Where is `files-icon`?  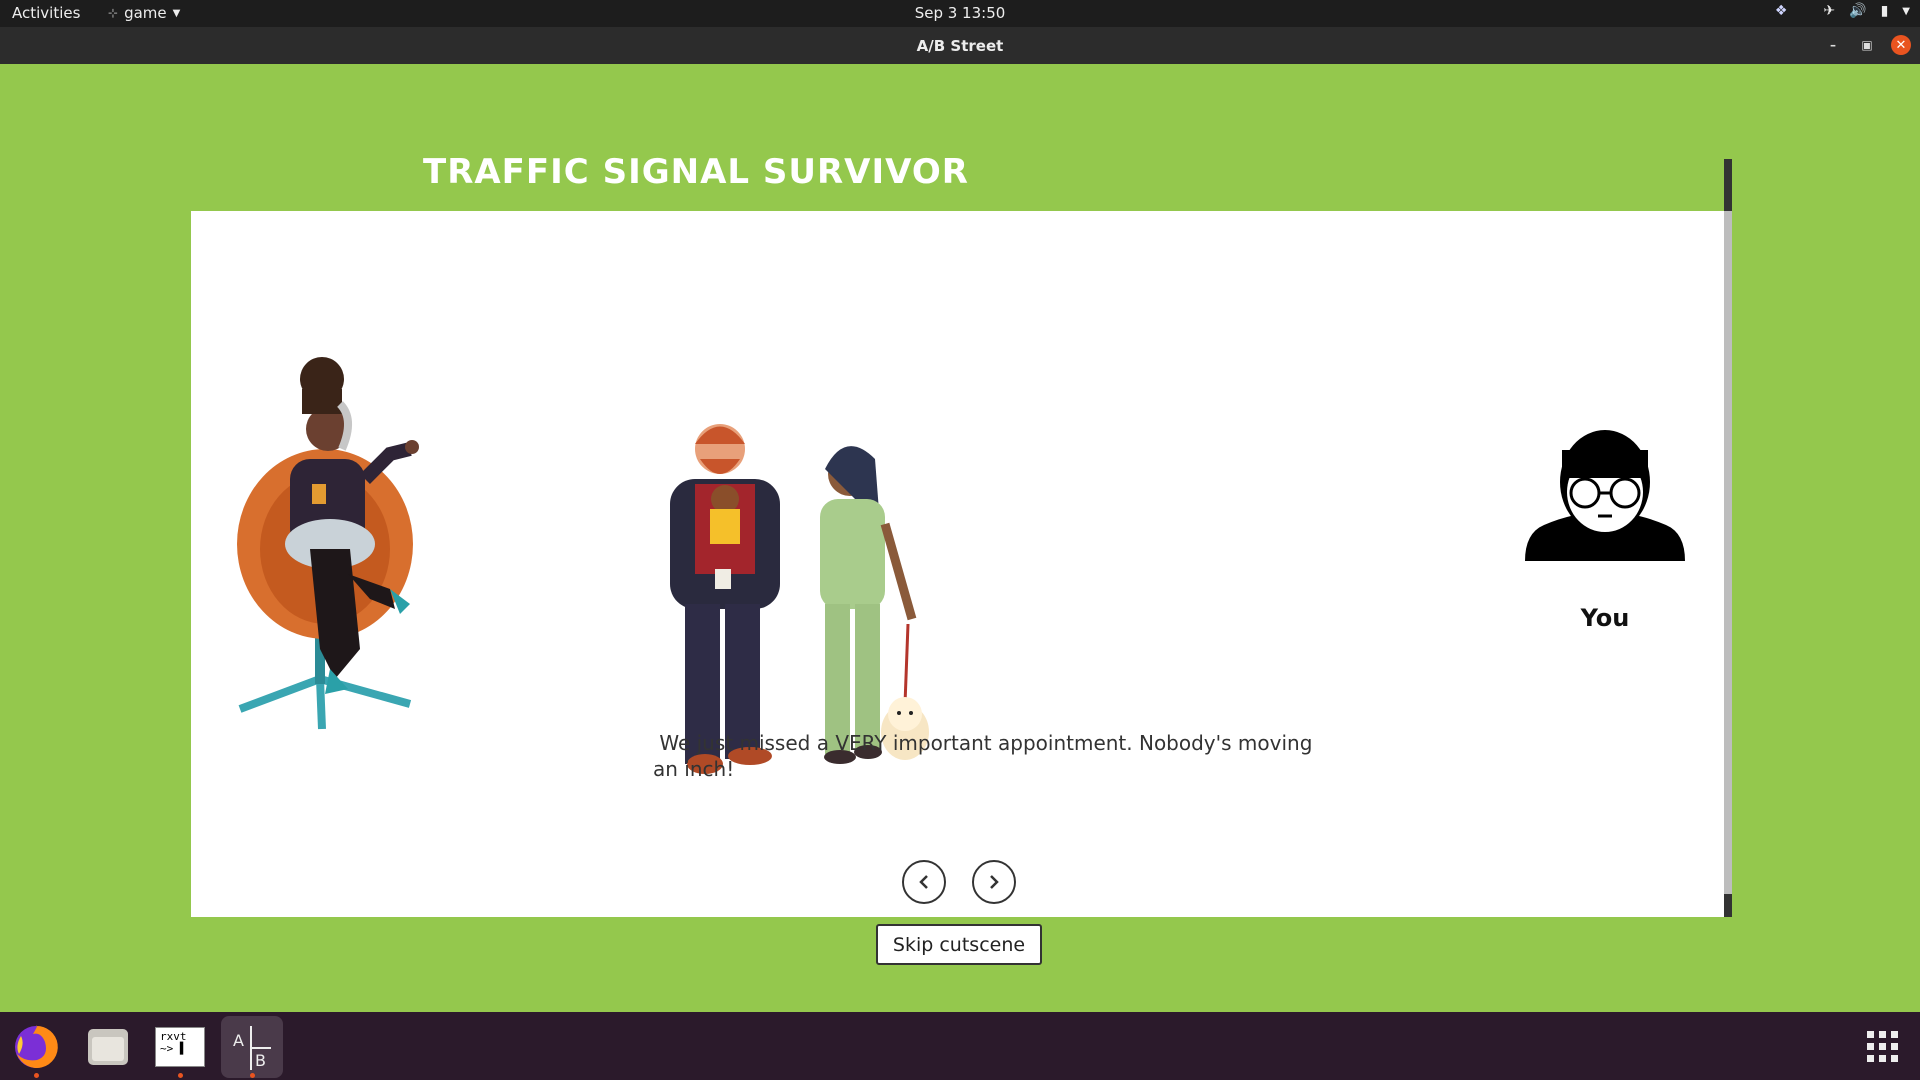
files-icon is located at coordinates (108, 1047).